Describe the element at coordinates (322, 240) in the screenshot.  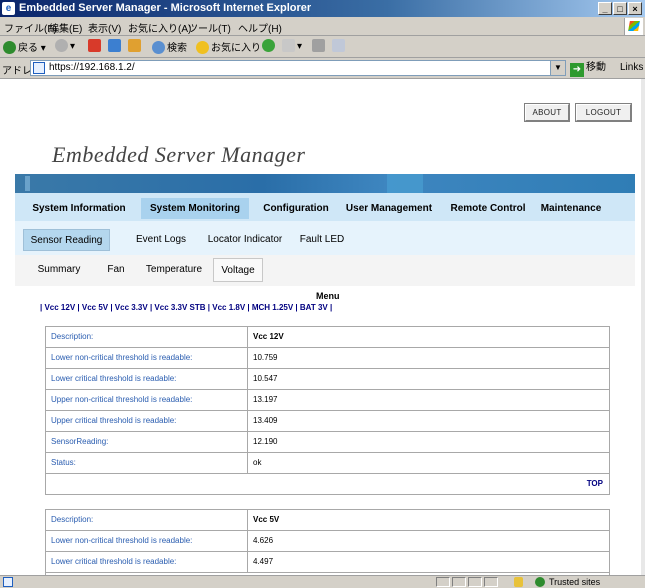
I see `tab-fault-led: Fault LED` at that location.